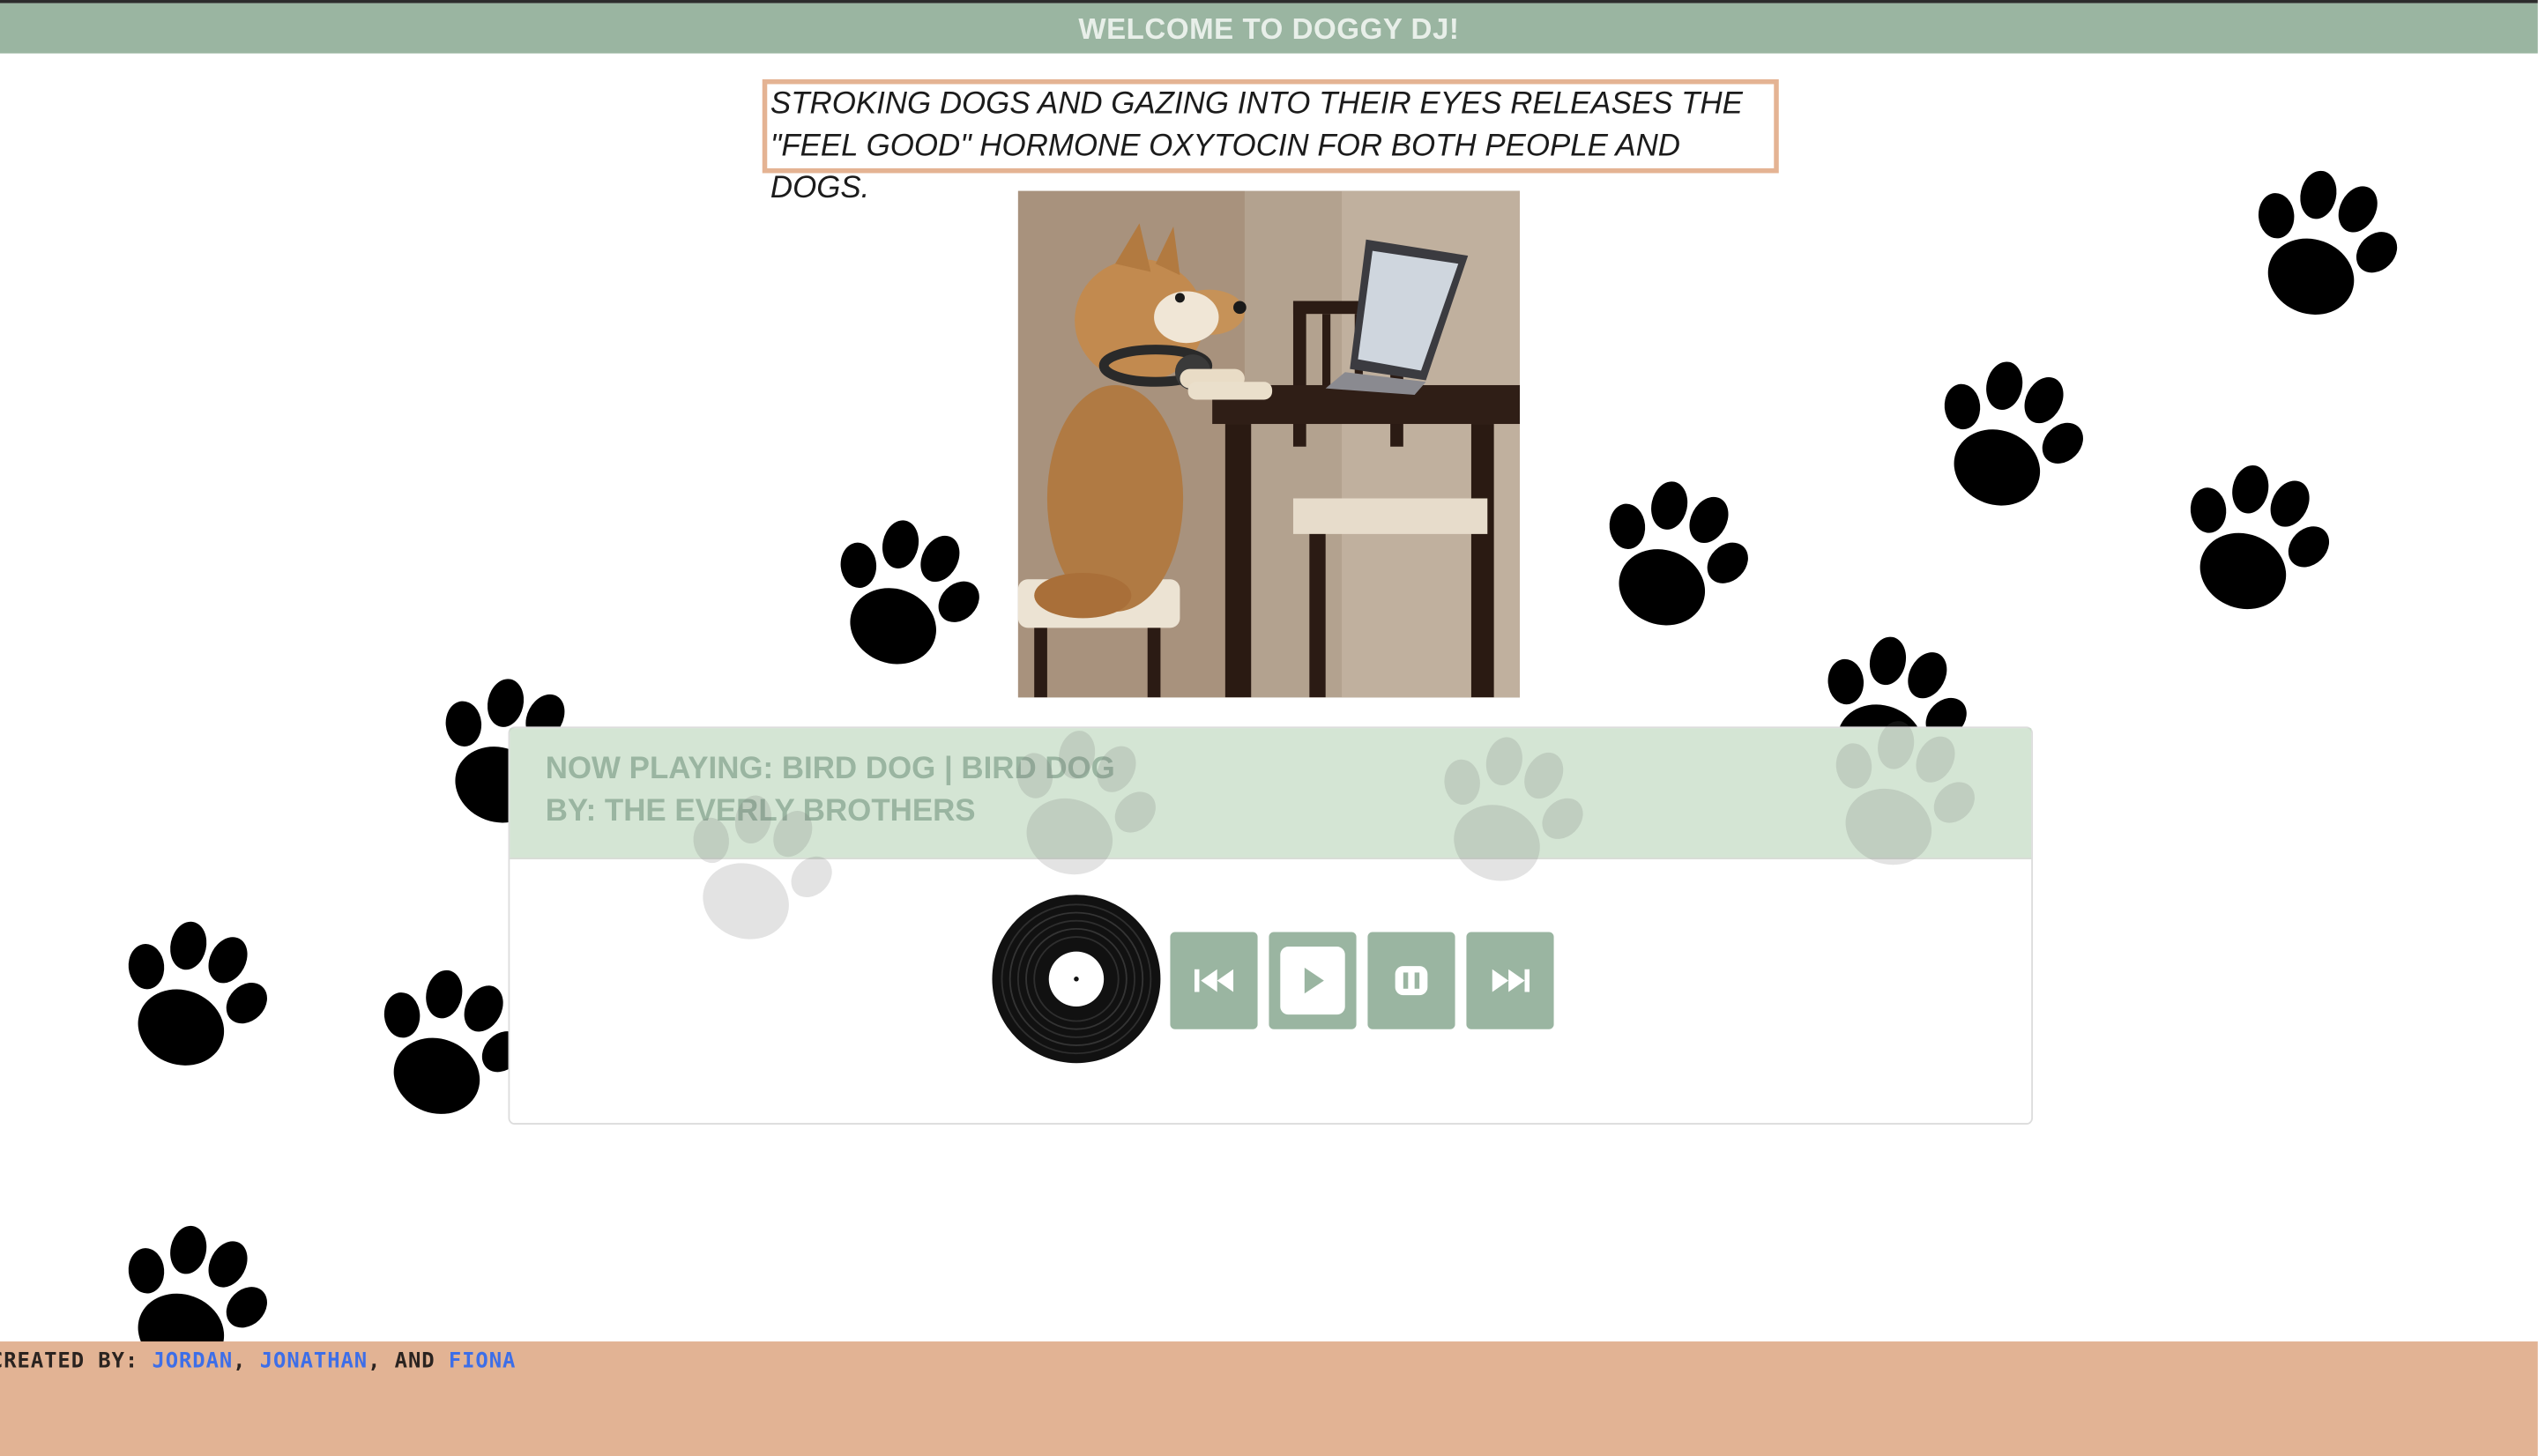 The image size is (2538, 1456). I want to click on faded-paw-icon, so click(1898, 799).